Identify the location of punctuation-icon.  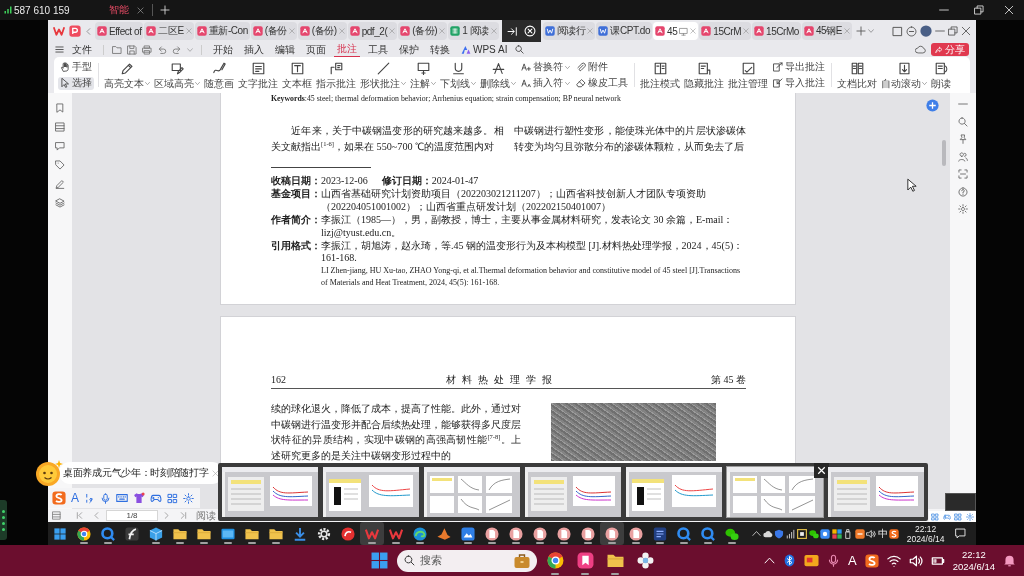
(89, 498).